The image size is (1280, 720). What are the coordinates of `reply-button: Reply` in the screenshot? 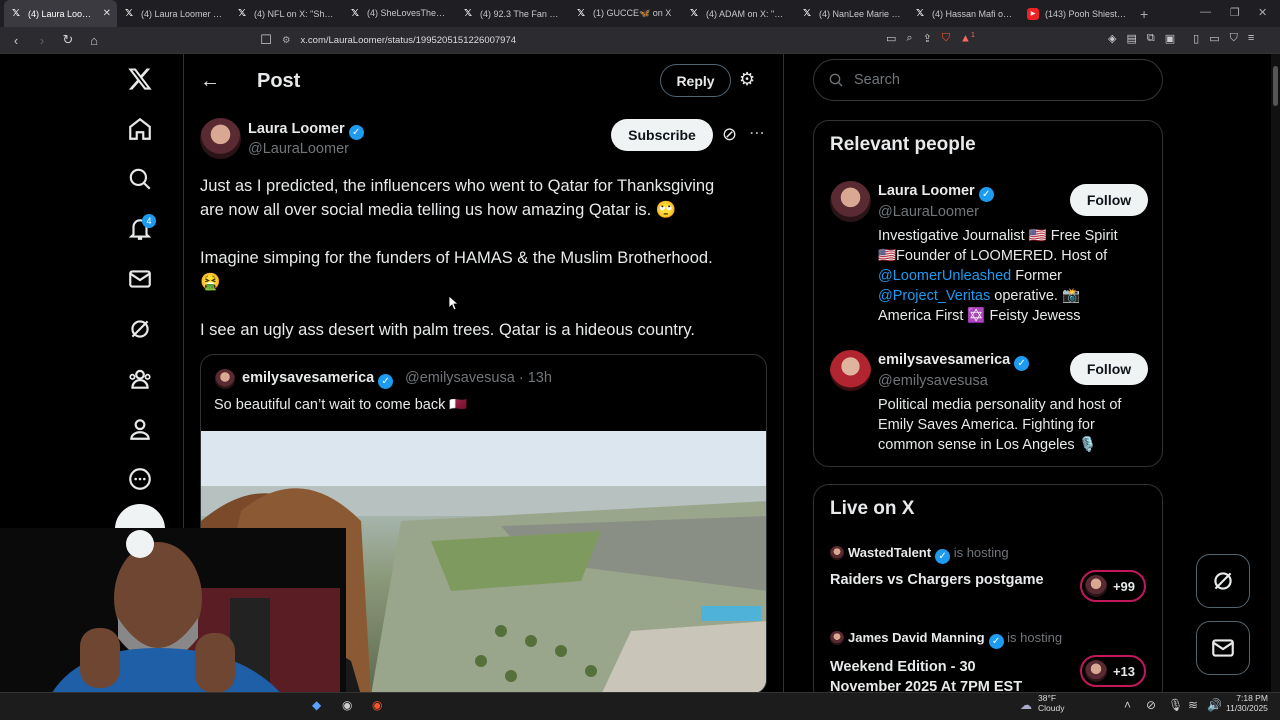 It's located at (695, 80).